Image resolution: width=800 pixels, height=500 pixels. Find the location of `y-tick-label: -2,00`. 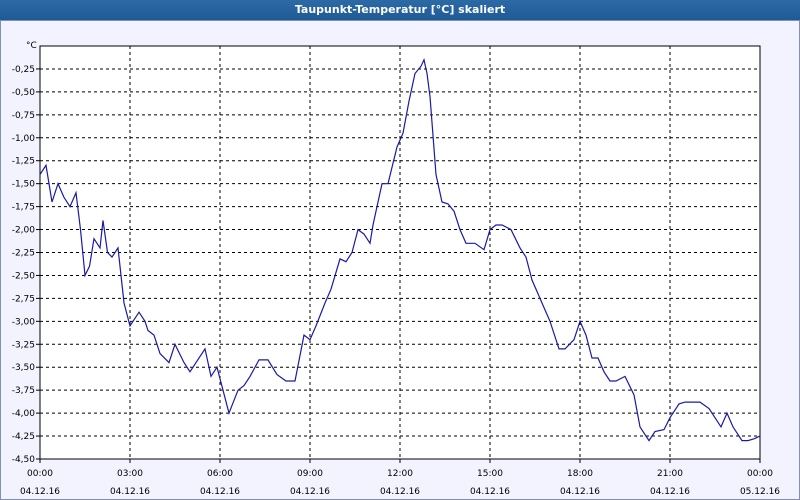

y-tick-label: -2,00 is located at coordinates (24, 231).